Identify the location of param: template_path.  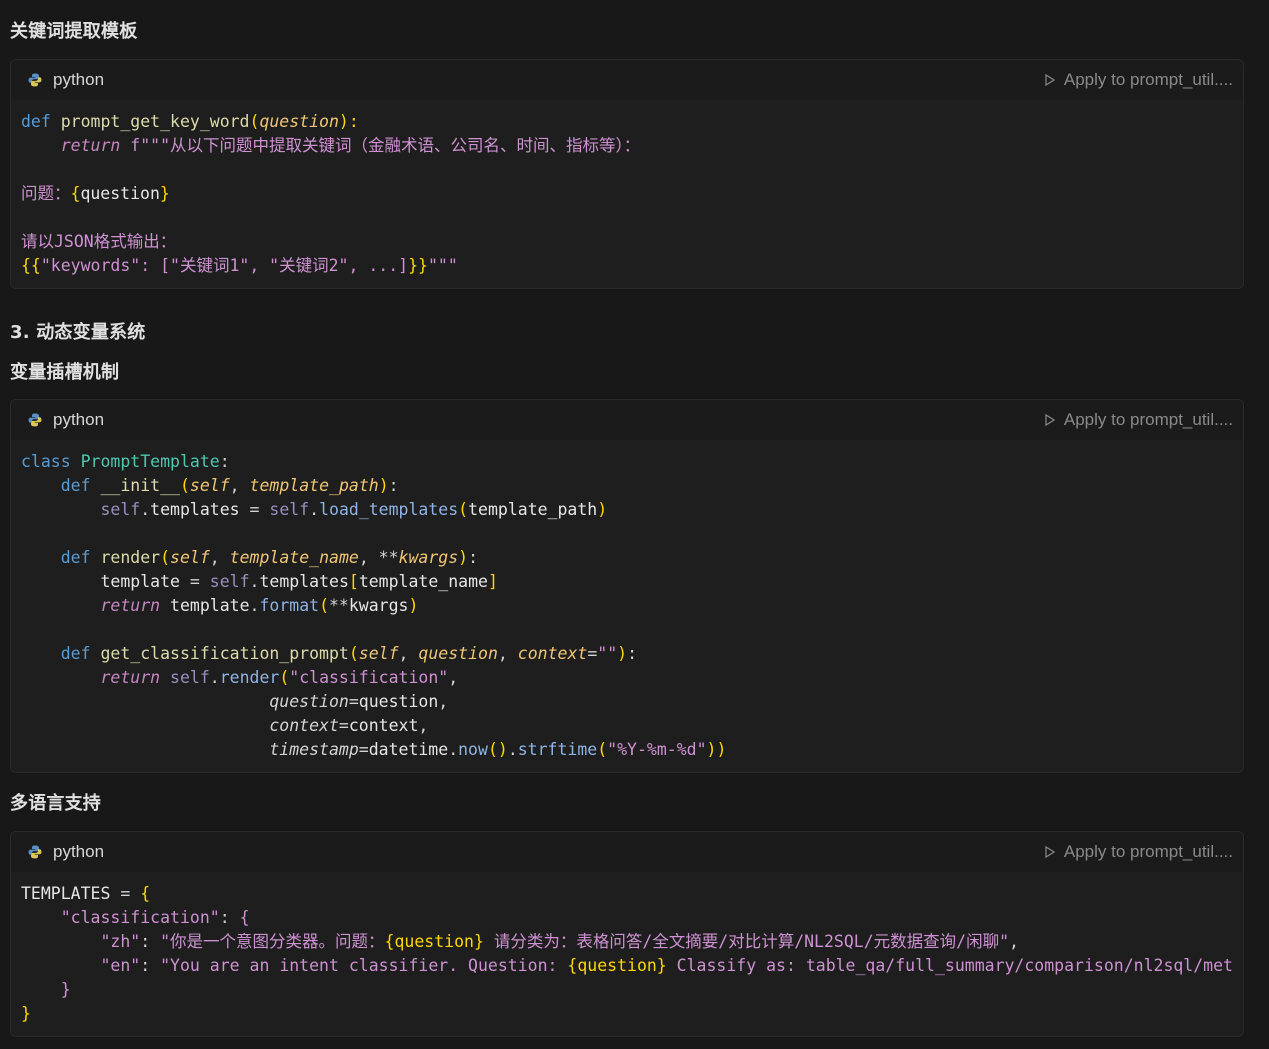
(314, 485).